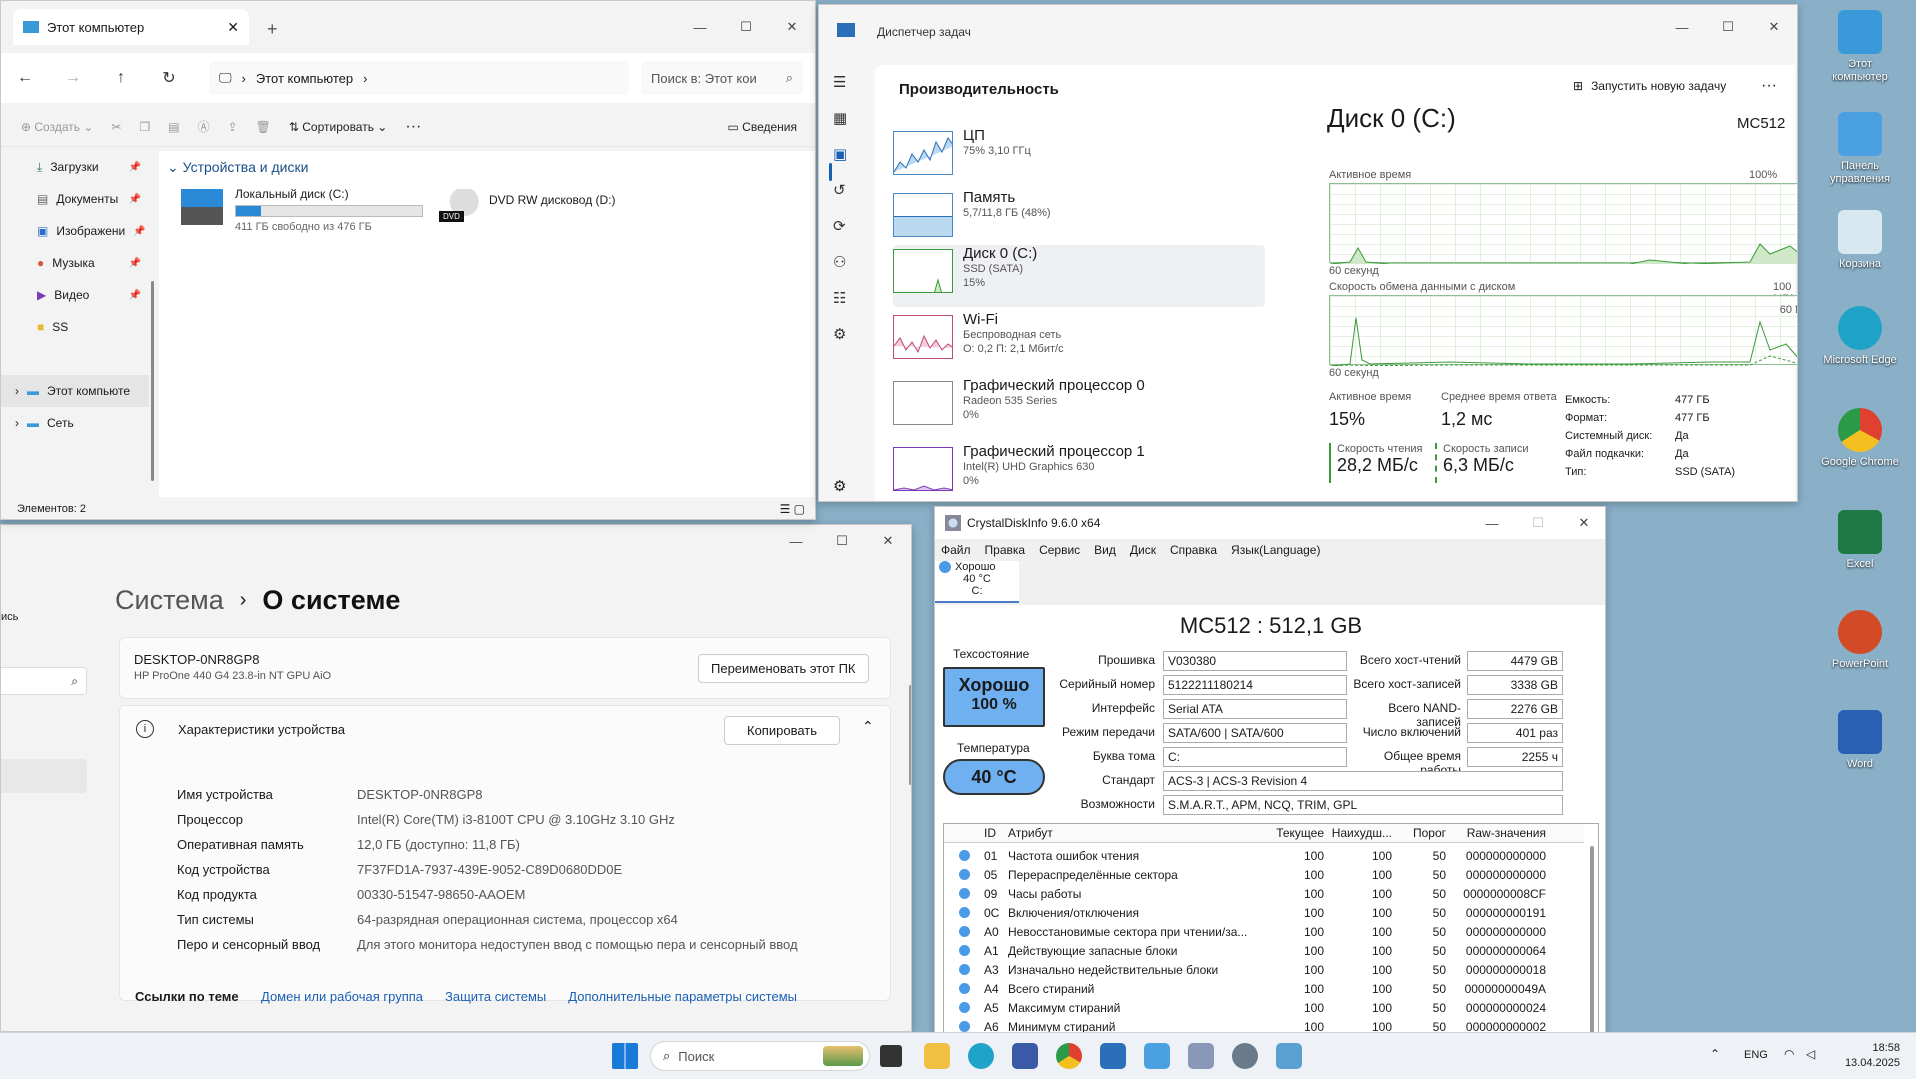  I want to click on task-view-icon, so click(891, 1056).